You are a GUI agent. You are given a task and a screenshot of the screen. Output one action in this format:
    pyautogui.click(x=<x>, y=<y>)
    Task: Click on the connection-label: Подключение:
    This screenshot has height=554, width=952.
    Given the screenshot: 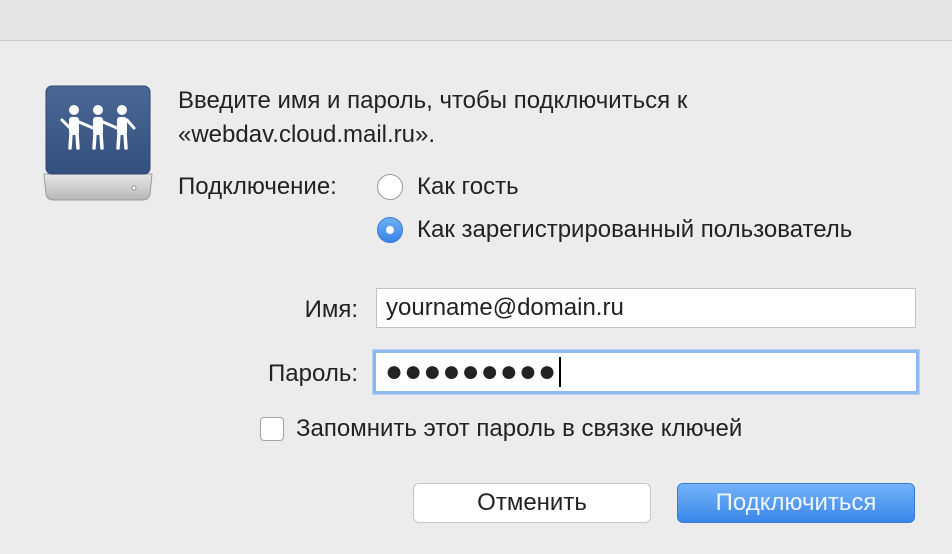 What is the action you would take?
    pyautogui.click(x=257, y=186)
    